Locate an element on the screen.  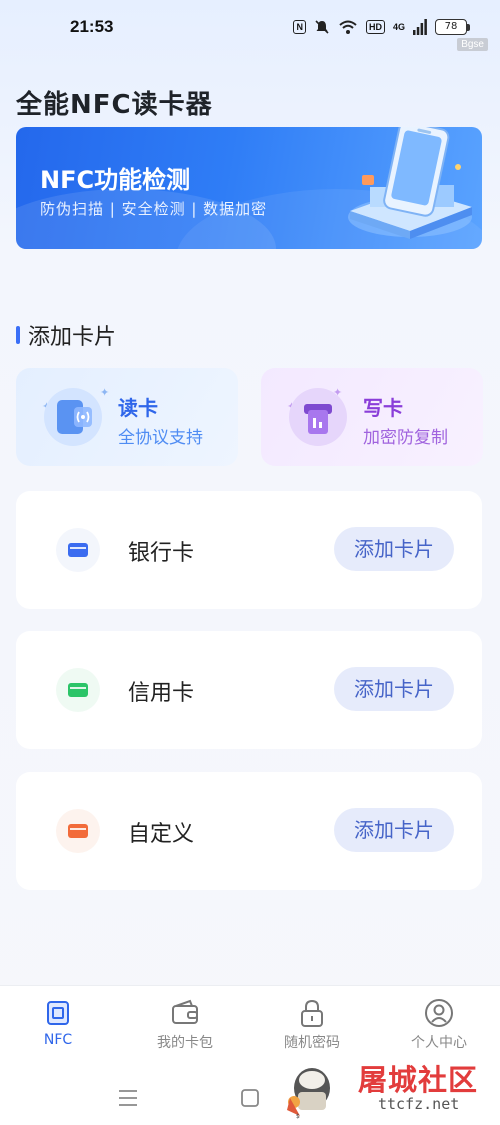
card-write-icon is located at coordinates (318, 417).